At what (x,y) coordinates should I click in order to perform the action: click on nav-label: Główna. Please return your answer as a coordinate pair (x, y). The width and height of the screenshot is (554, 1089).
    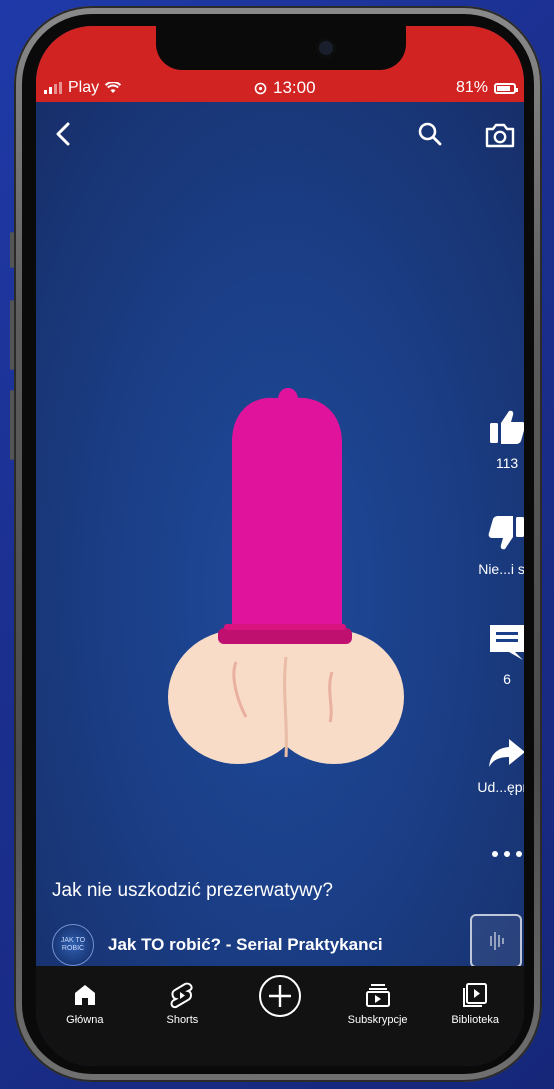
    Looking at the image, I should click on (85, 1020).